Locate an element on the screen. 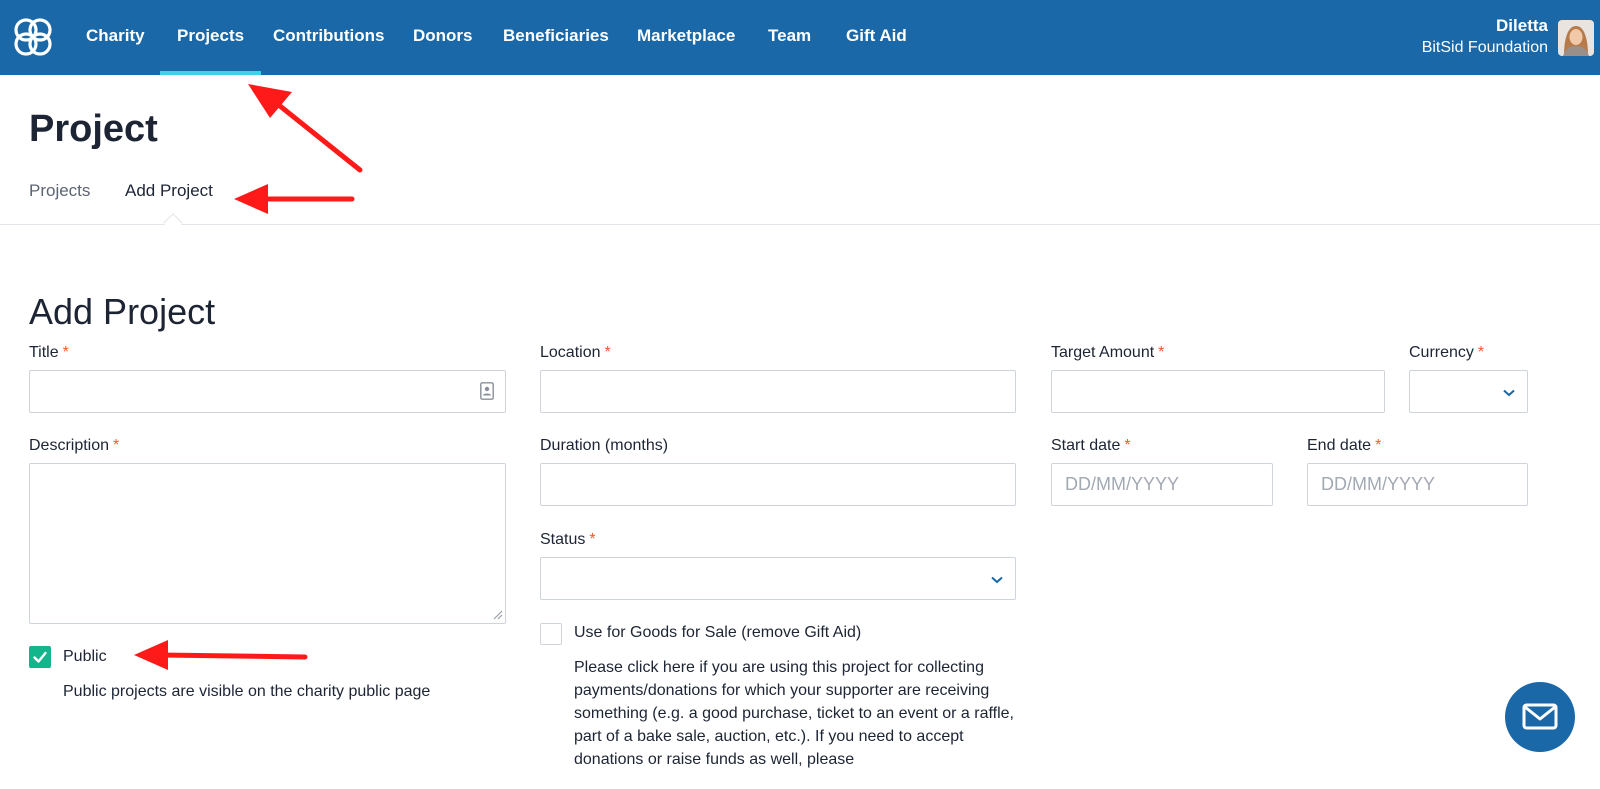  contact-chat-button is located at coordinates (1540, 717).